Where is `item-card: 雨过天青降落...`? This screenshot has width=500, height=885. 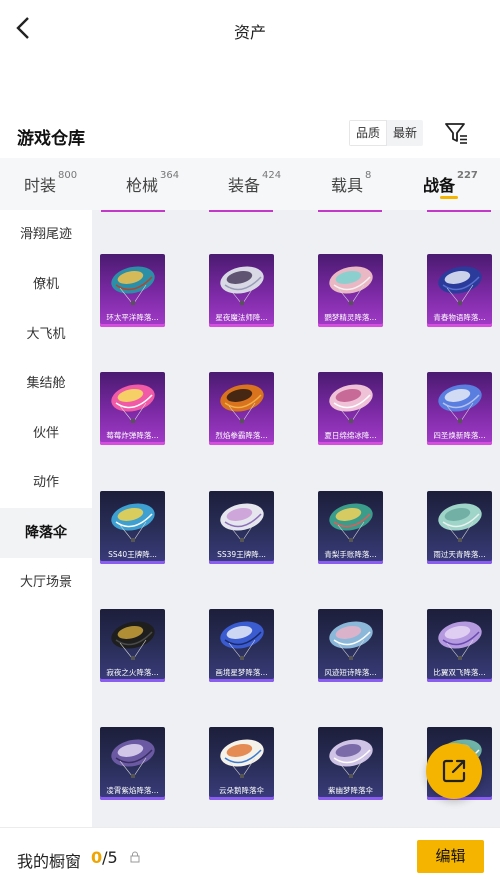
item-card: 雨过天青降落... is located at coordinates (459, 527).